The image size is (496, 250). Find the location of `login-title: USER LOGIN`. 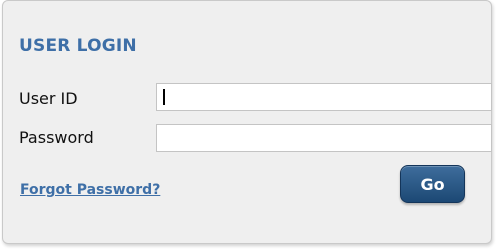

login-title: USER LOGIN is located at coordinates (78, 46).